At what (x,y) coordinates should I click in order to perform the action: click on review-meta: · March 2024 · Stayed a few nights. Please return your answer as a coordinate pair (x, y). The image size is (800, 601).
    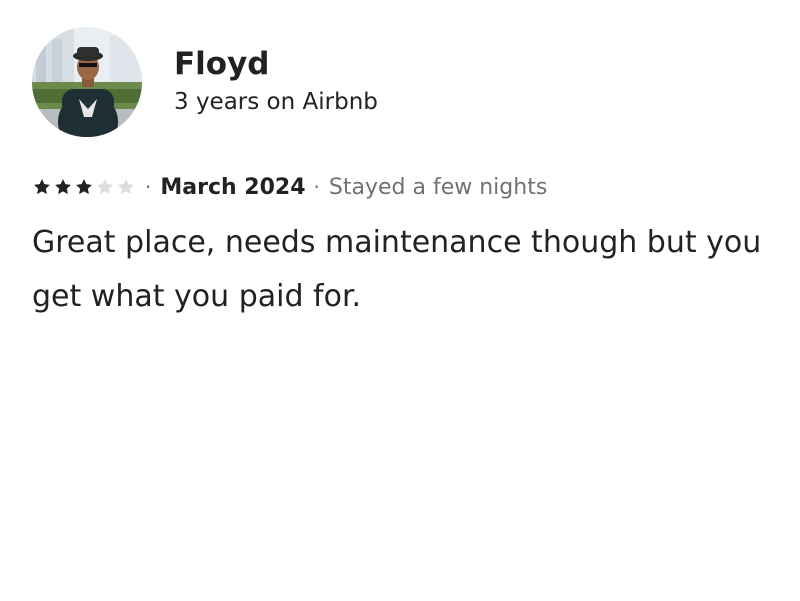
    Looking at the image, I should click on (408, 187).